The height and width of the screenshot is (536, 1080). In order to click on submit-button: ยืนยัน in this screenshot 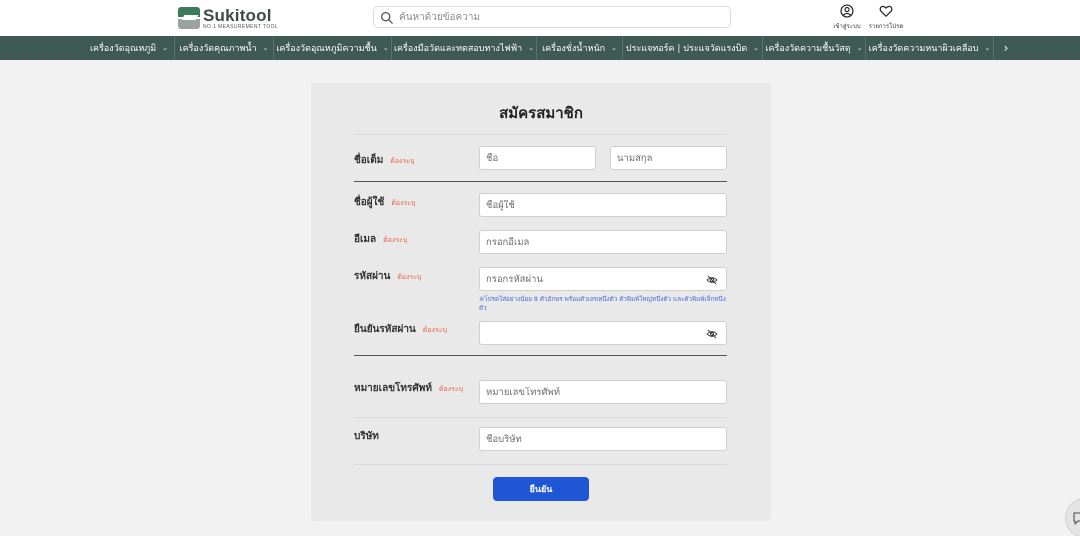, I will do `click(541, 489)`.